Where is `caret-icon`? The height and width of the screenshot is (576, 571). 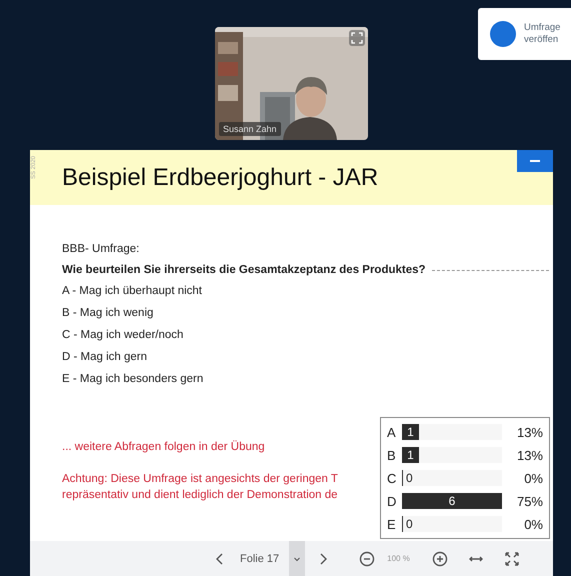
caret-icon is located at coordinates (297, 558).